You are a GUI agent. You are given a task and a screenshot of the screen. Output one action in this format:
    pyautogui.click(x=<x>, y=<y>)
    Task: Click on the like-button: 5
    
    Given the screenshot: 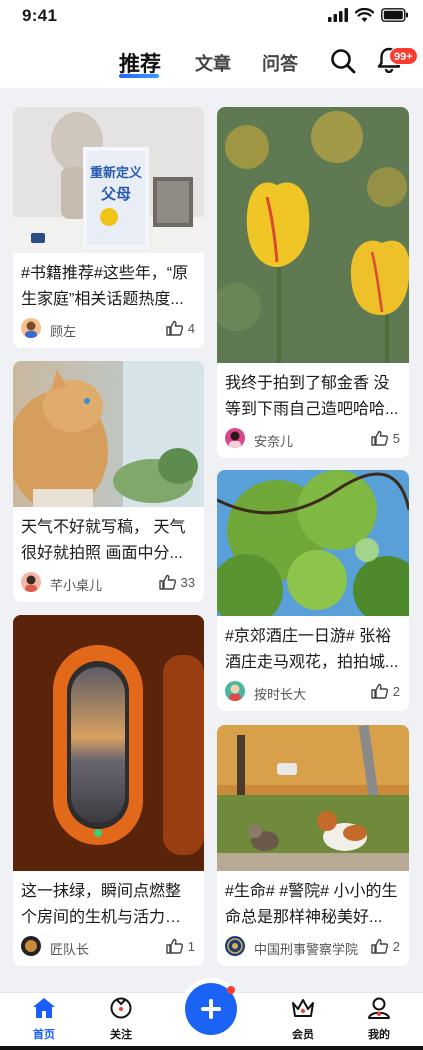 What is the action you would take?
    pyautogui.click(x=385, y=438)
    